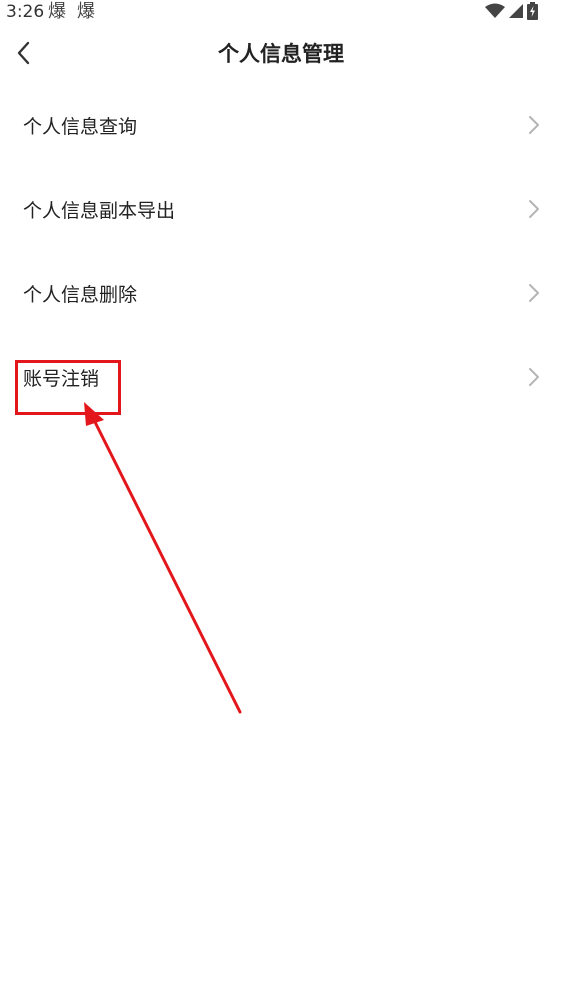 This screenshot has height=1007, width=562. Describe the element at coordinates (281, 12) in the screenshot. I see `status-bar: 3:26 爆 爆` at that location.